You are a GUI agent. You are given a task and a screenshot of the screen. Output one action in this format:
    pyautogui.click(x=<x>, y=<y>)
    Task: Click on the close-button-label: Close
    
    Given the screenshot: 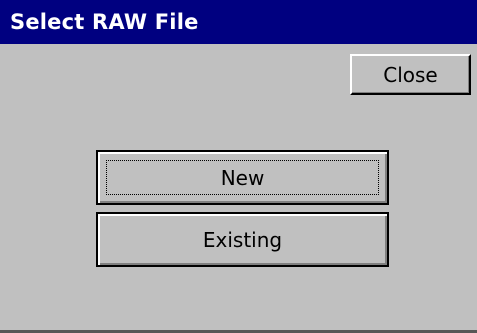 What is the action you would take?
    pyautogui.click(x=410, y=74)
    